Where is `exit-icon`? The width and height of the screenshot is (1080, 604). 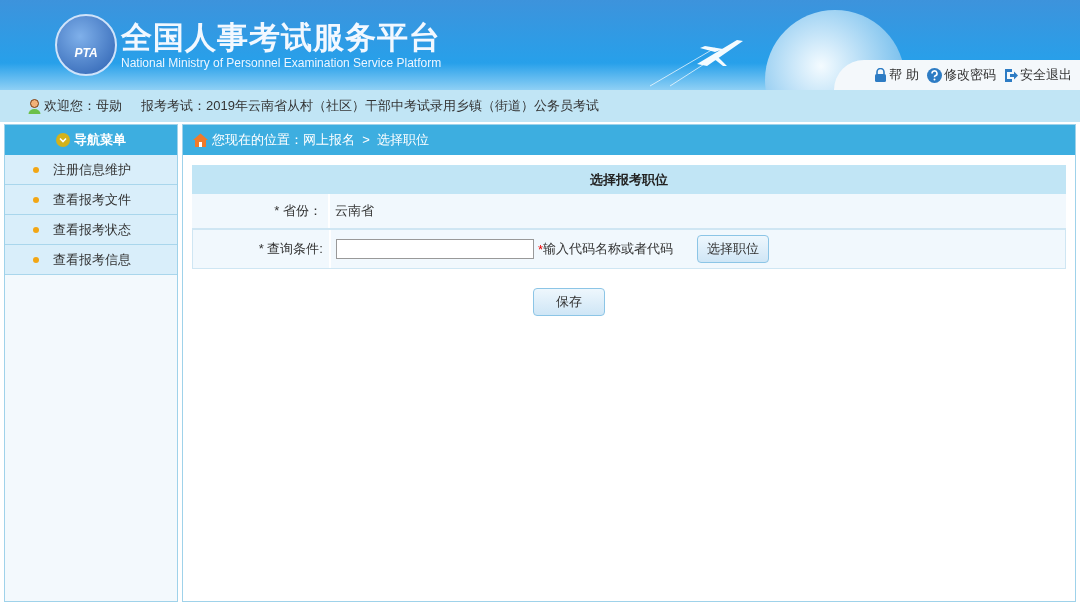
exit-icon is located at coordinates (1011, 75).